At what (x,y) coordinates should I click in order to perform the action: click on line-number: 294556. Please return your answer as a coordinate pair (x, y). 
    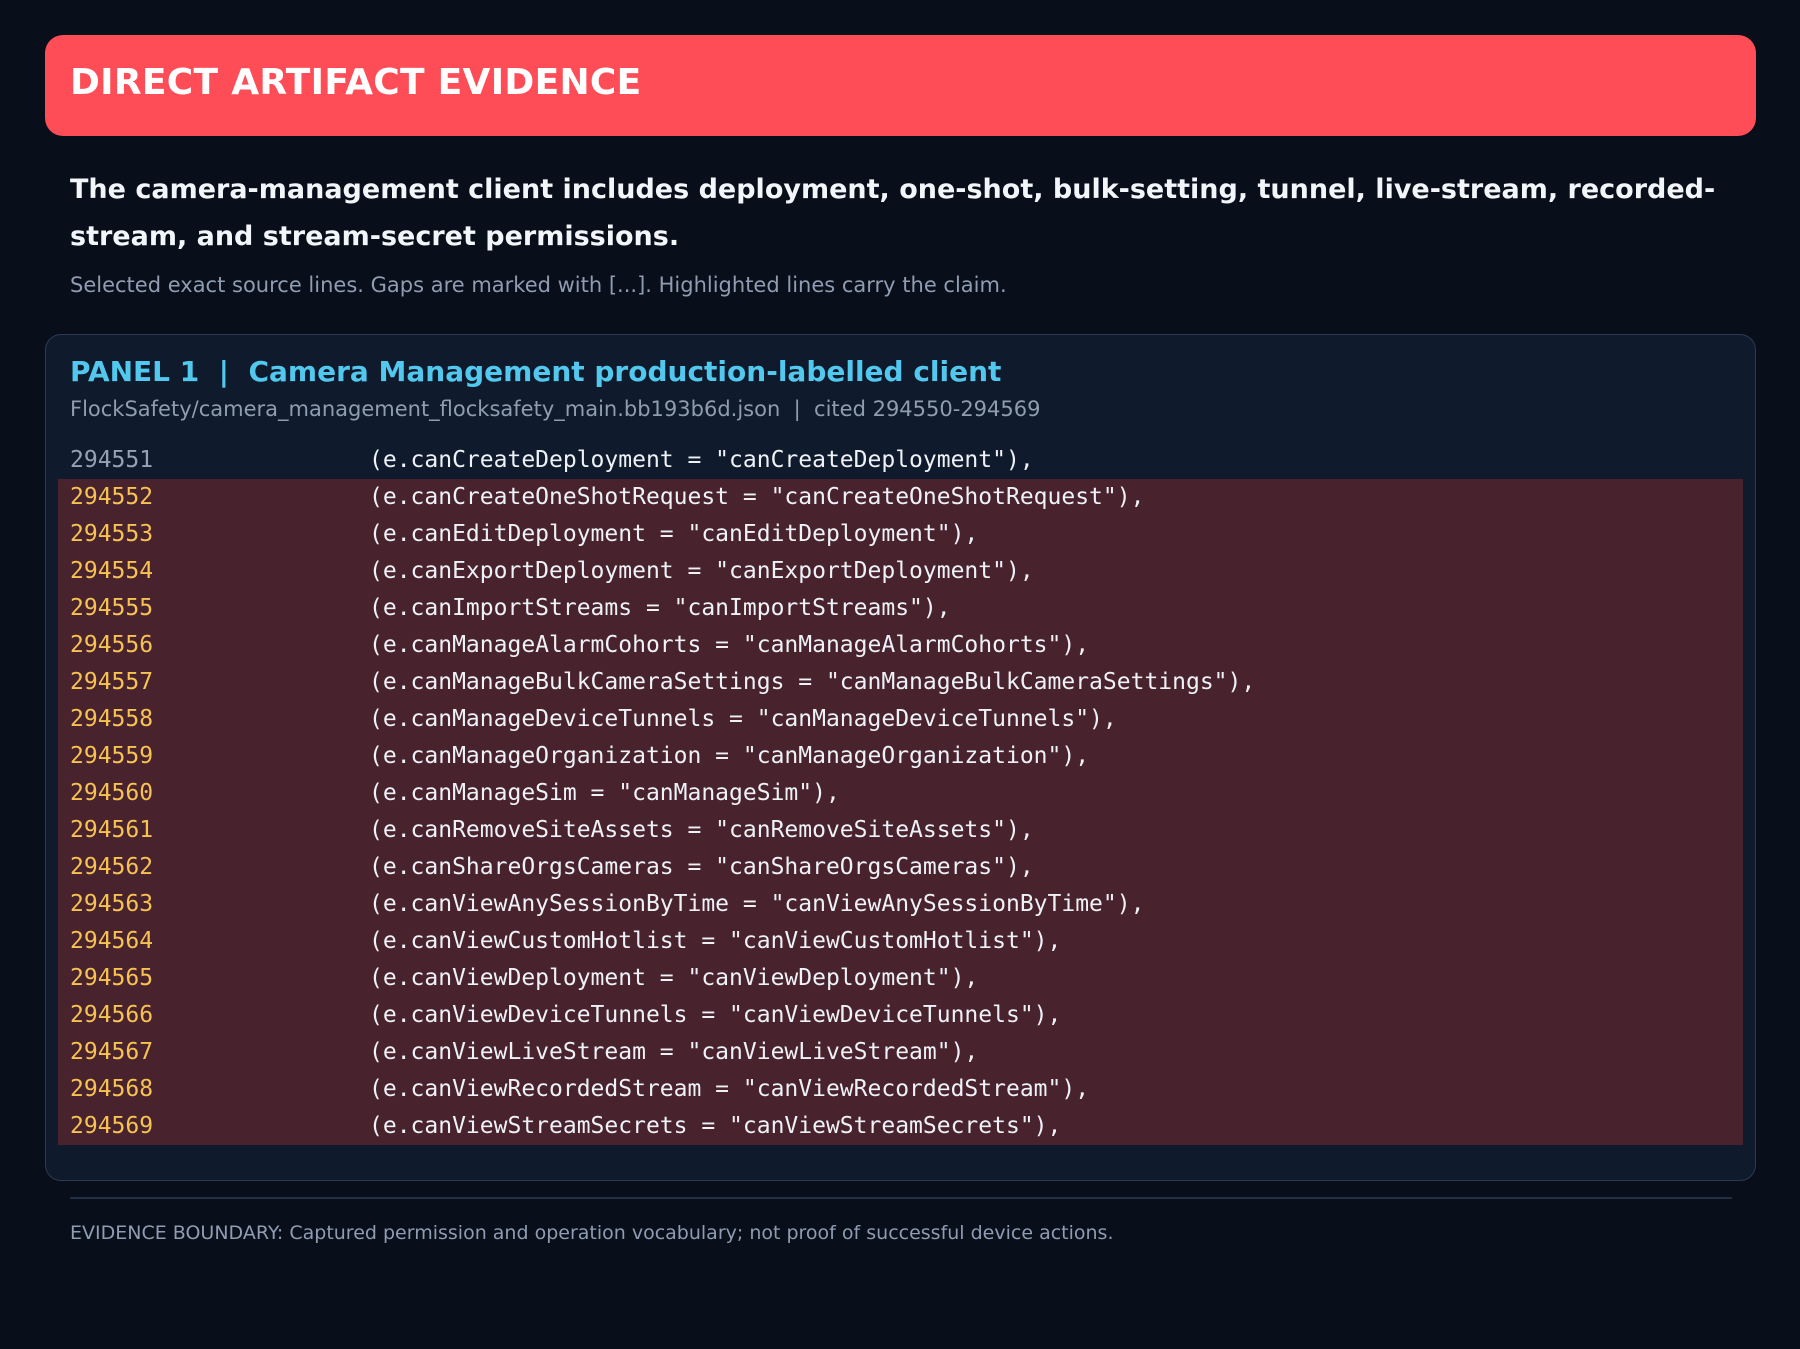
    Looking at the image, I should click on (112, 645).